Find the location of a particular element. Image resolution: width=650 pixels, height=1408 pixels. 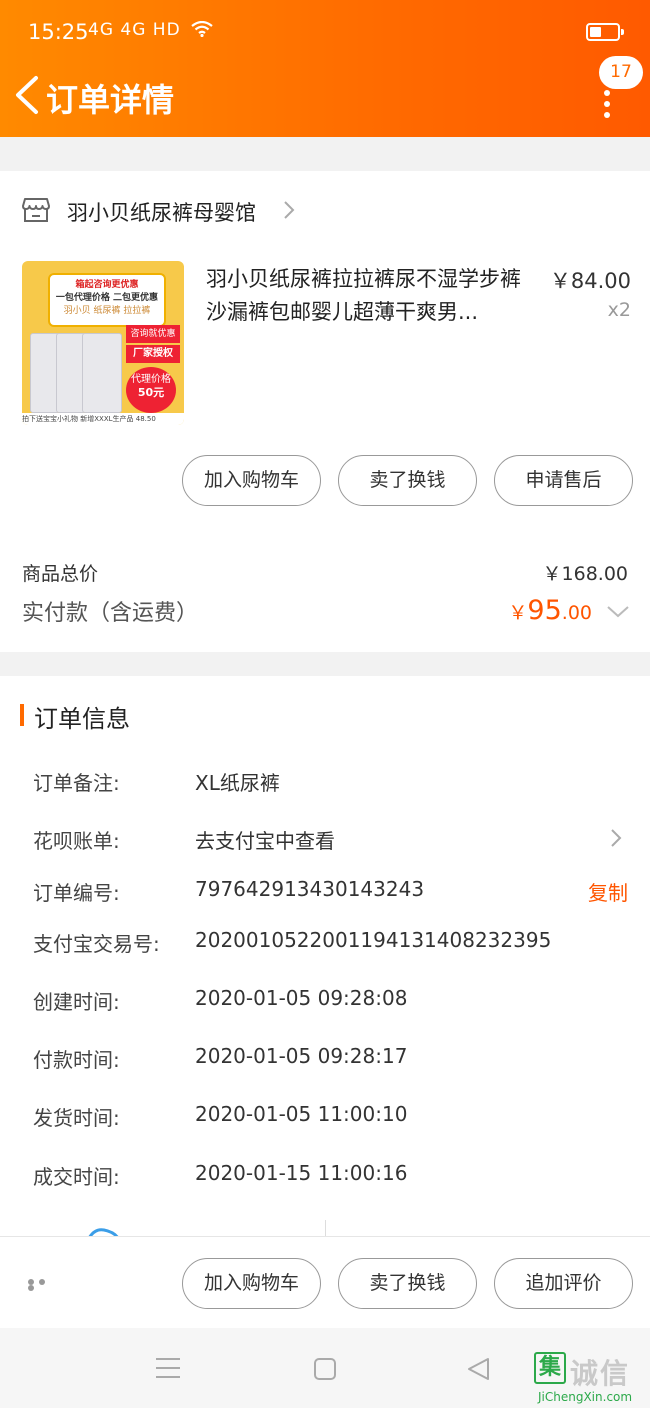

goods-total-label: 商品总价 is located at coordinates (60, 574).